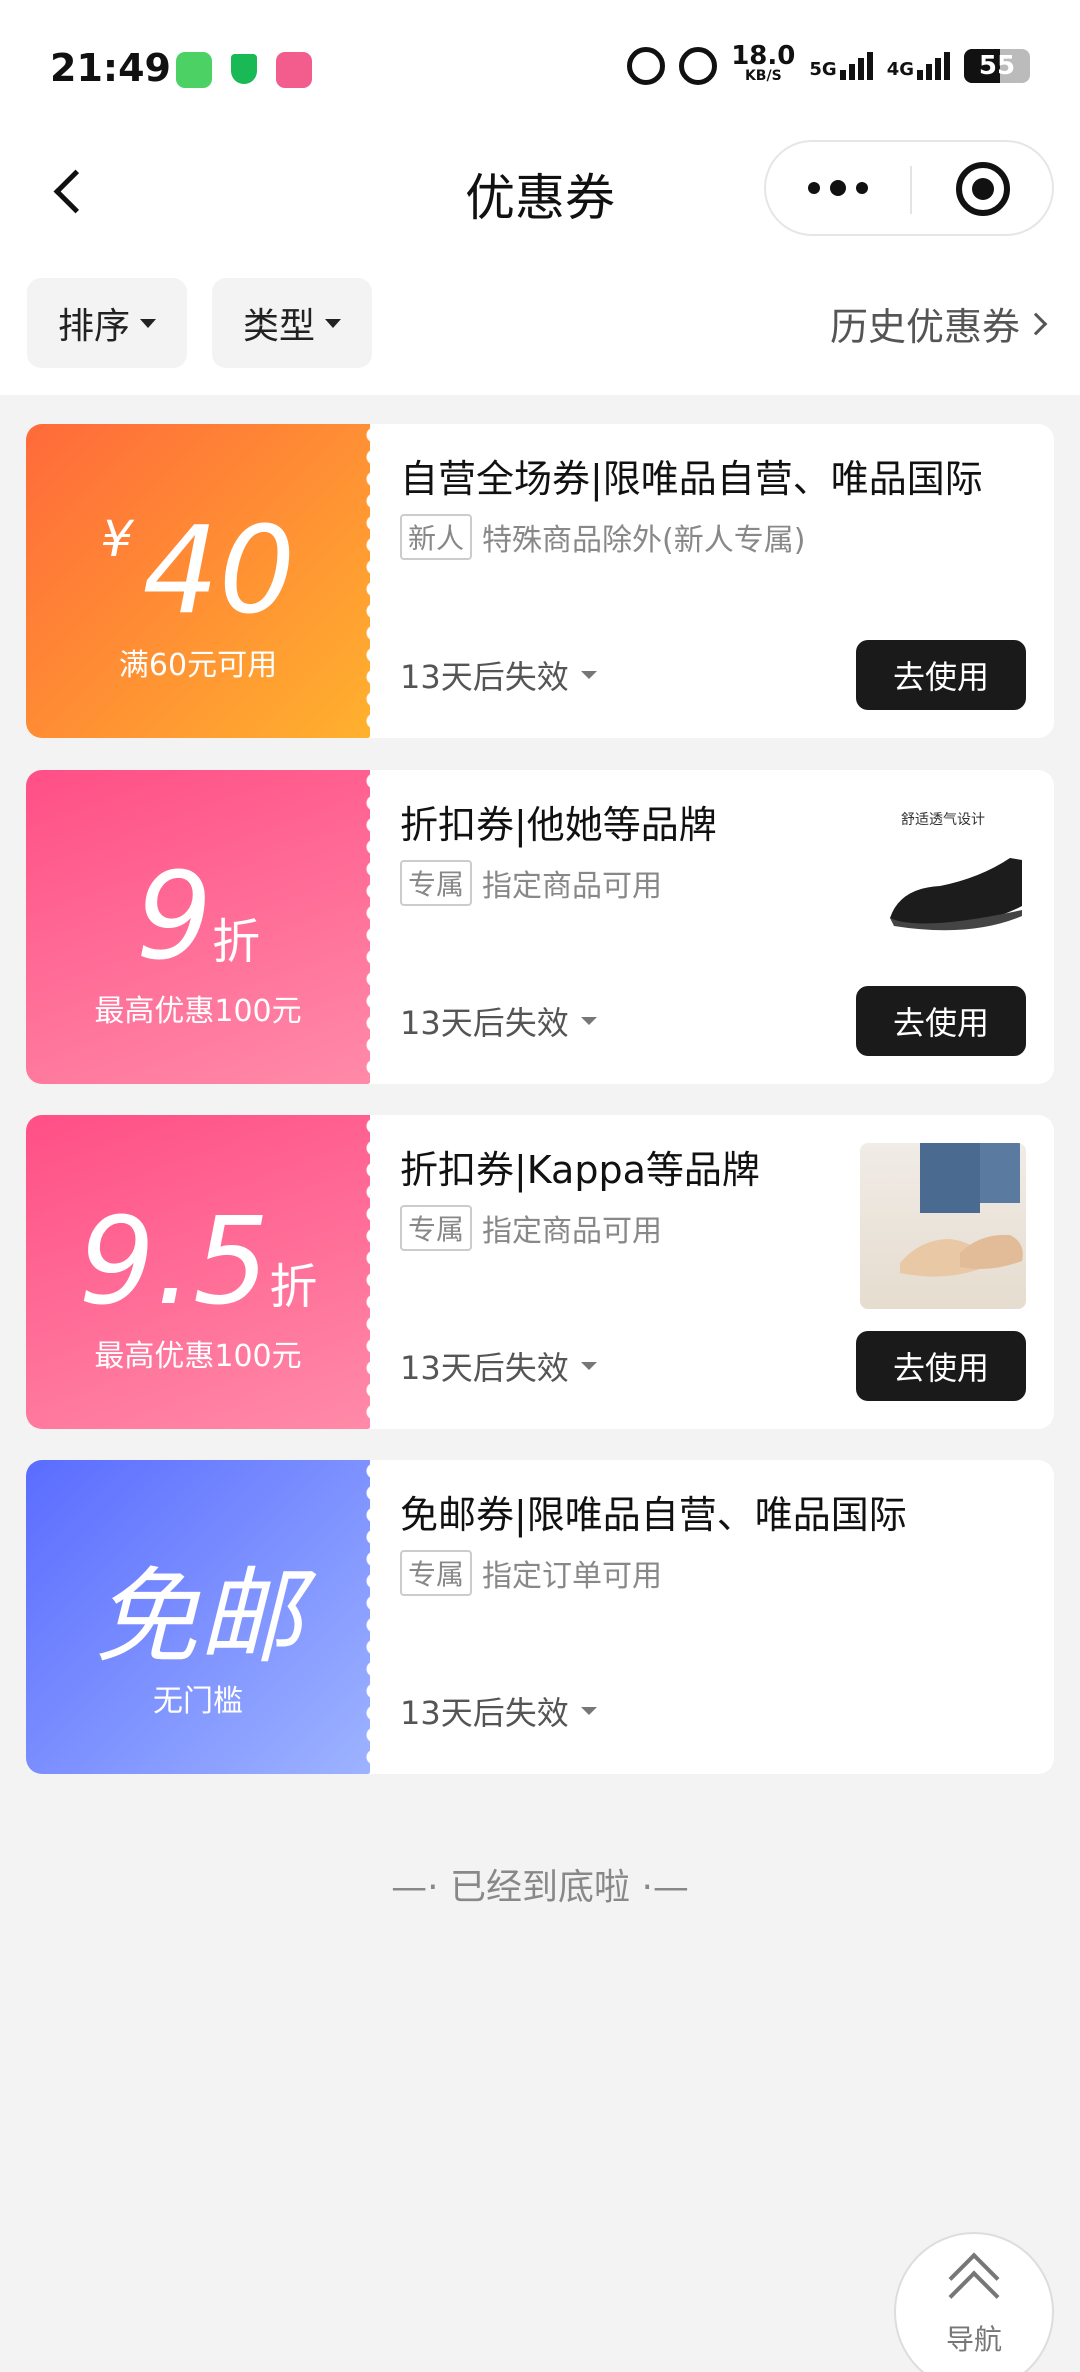  What do you see at coordinates (713, 1617) in the screenshot?
I see `coupon-info: 免邮券|限唯品自营、唯品国际 专属 指定订单可用 13天后失效` at bounding box center [713, 1617].